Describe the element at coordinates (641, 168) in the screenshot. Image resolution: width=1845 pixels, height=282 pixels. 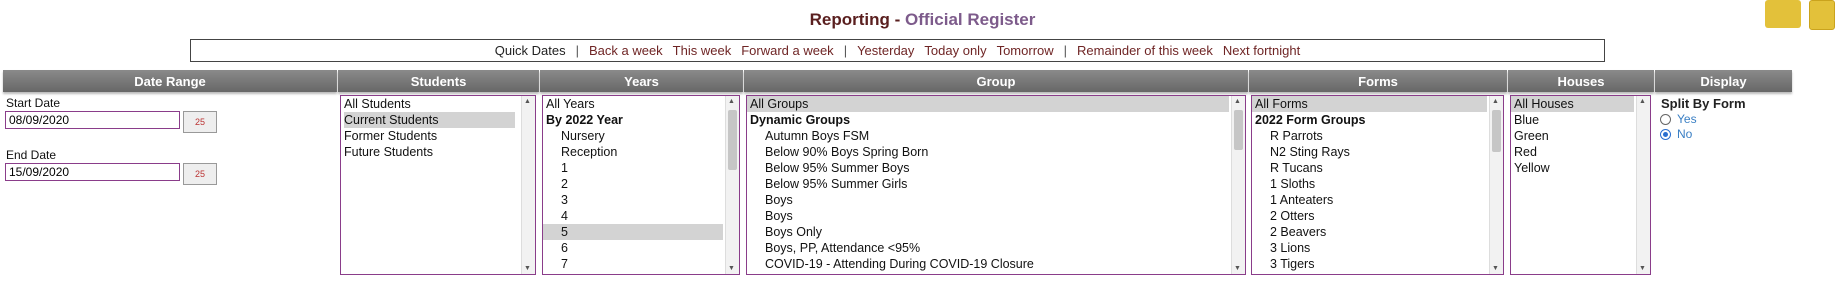
I see `list-item: 1` at that location.